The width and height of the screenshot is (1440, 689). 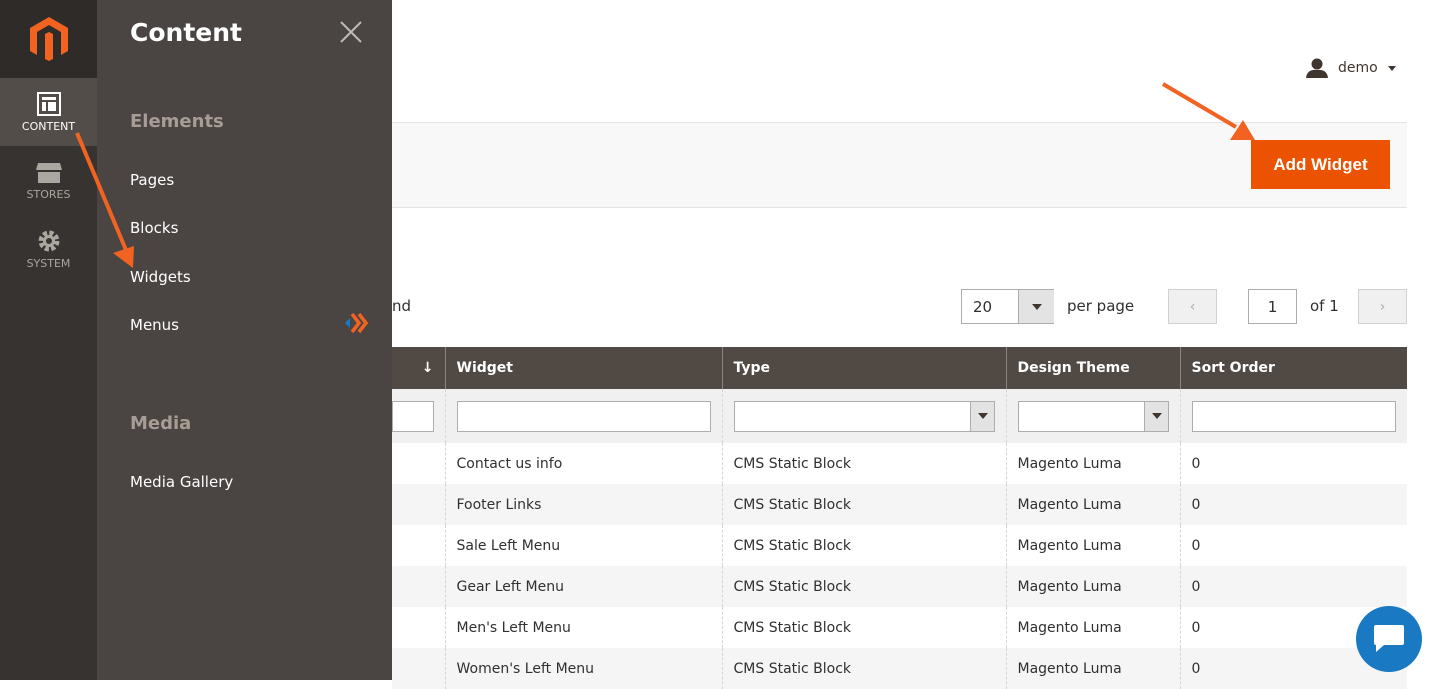 I want to click on per-page-select: 20, so click(x=1007, y=306).